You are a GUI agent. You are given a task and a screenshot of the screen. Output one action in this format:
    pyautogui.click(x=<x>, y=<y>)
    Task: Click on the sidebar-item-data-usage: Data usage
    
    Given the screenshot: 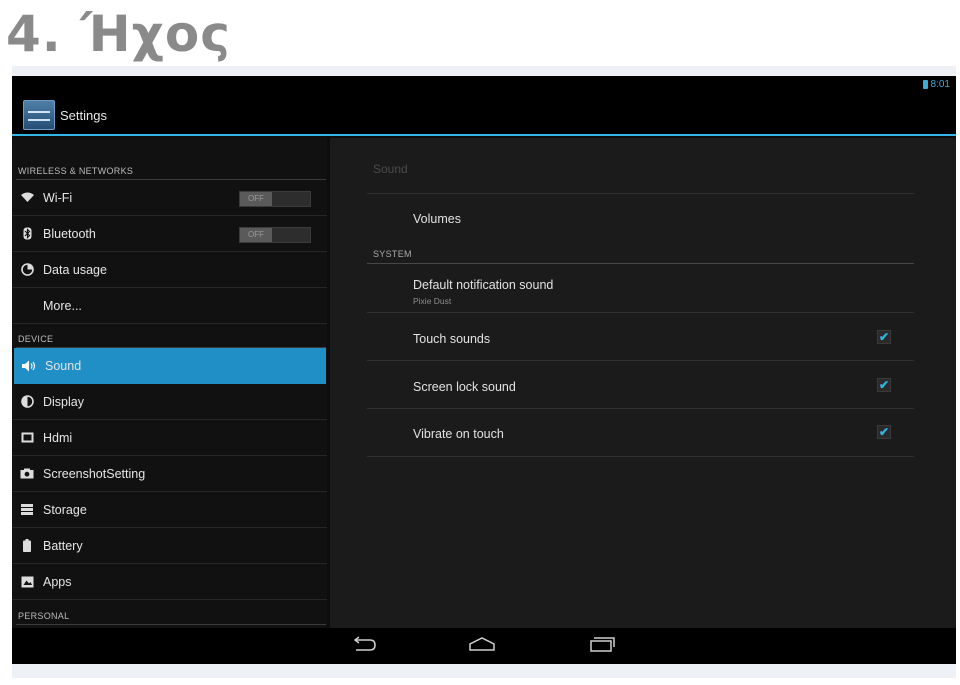 What is the action you would take?
    pyautogui.click(x=169, y=270)
    